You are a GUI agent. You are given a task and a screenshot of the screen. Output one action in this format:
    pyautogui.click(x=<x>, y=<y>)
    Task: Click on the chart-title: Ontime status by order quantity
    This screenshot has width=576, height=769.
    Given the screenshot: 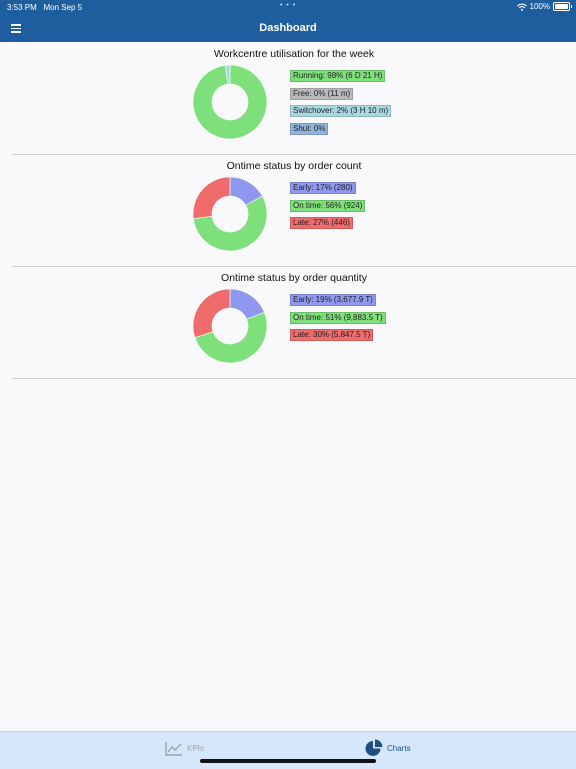 What is the action you would take?
    pyautogui.click(x=294, y=278)
    